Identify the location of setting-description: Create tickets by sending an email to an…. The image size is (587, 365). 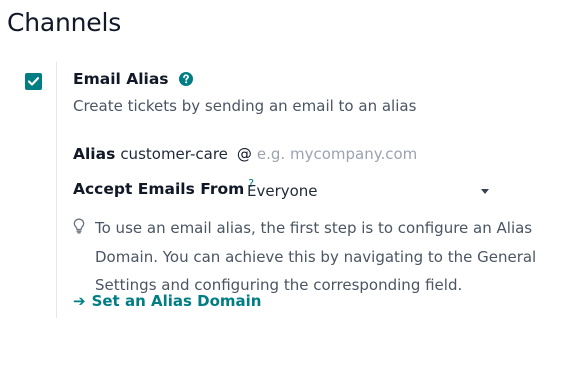
(245, 106).